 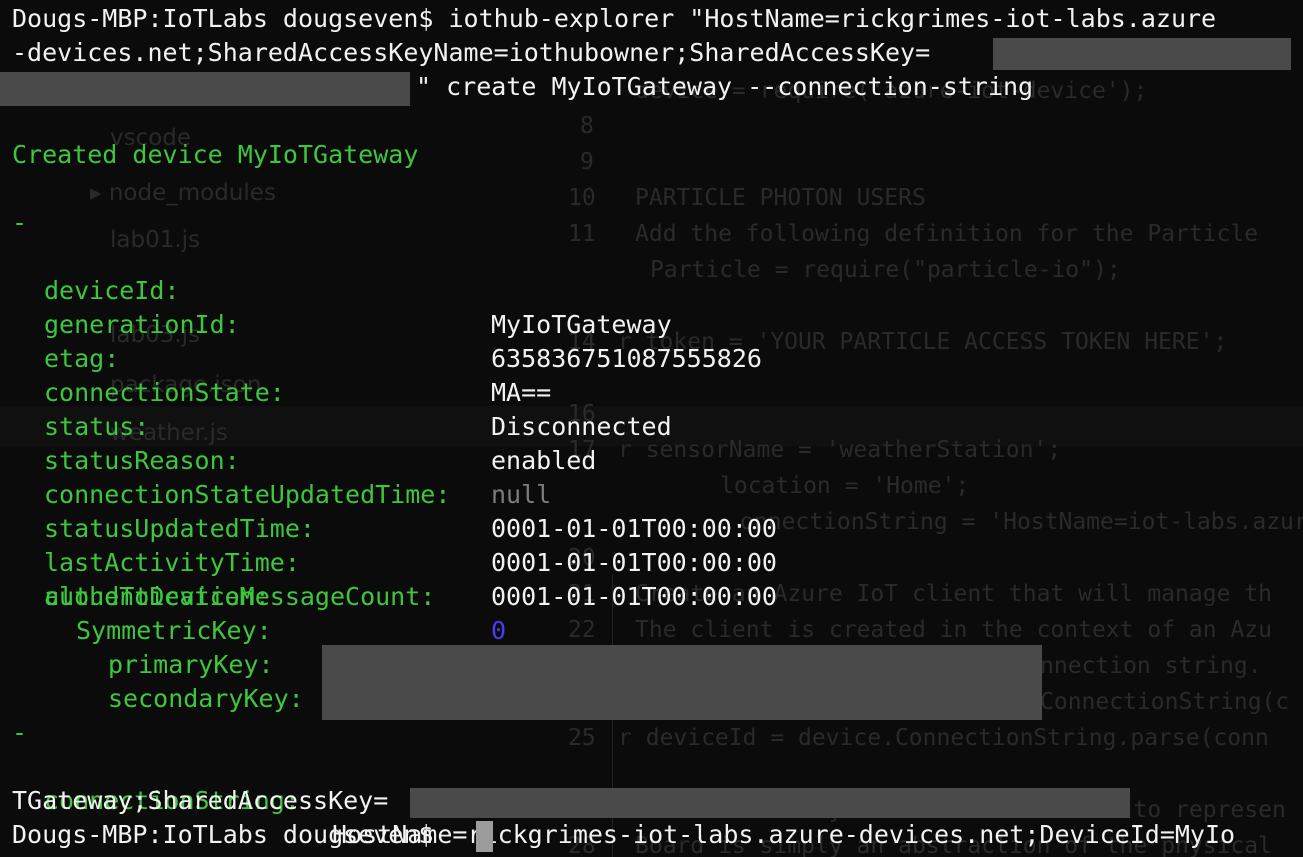 I want to click on line-number: 25, so click(x=582, y=738).